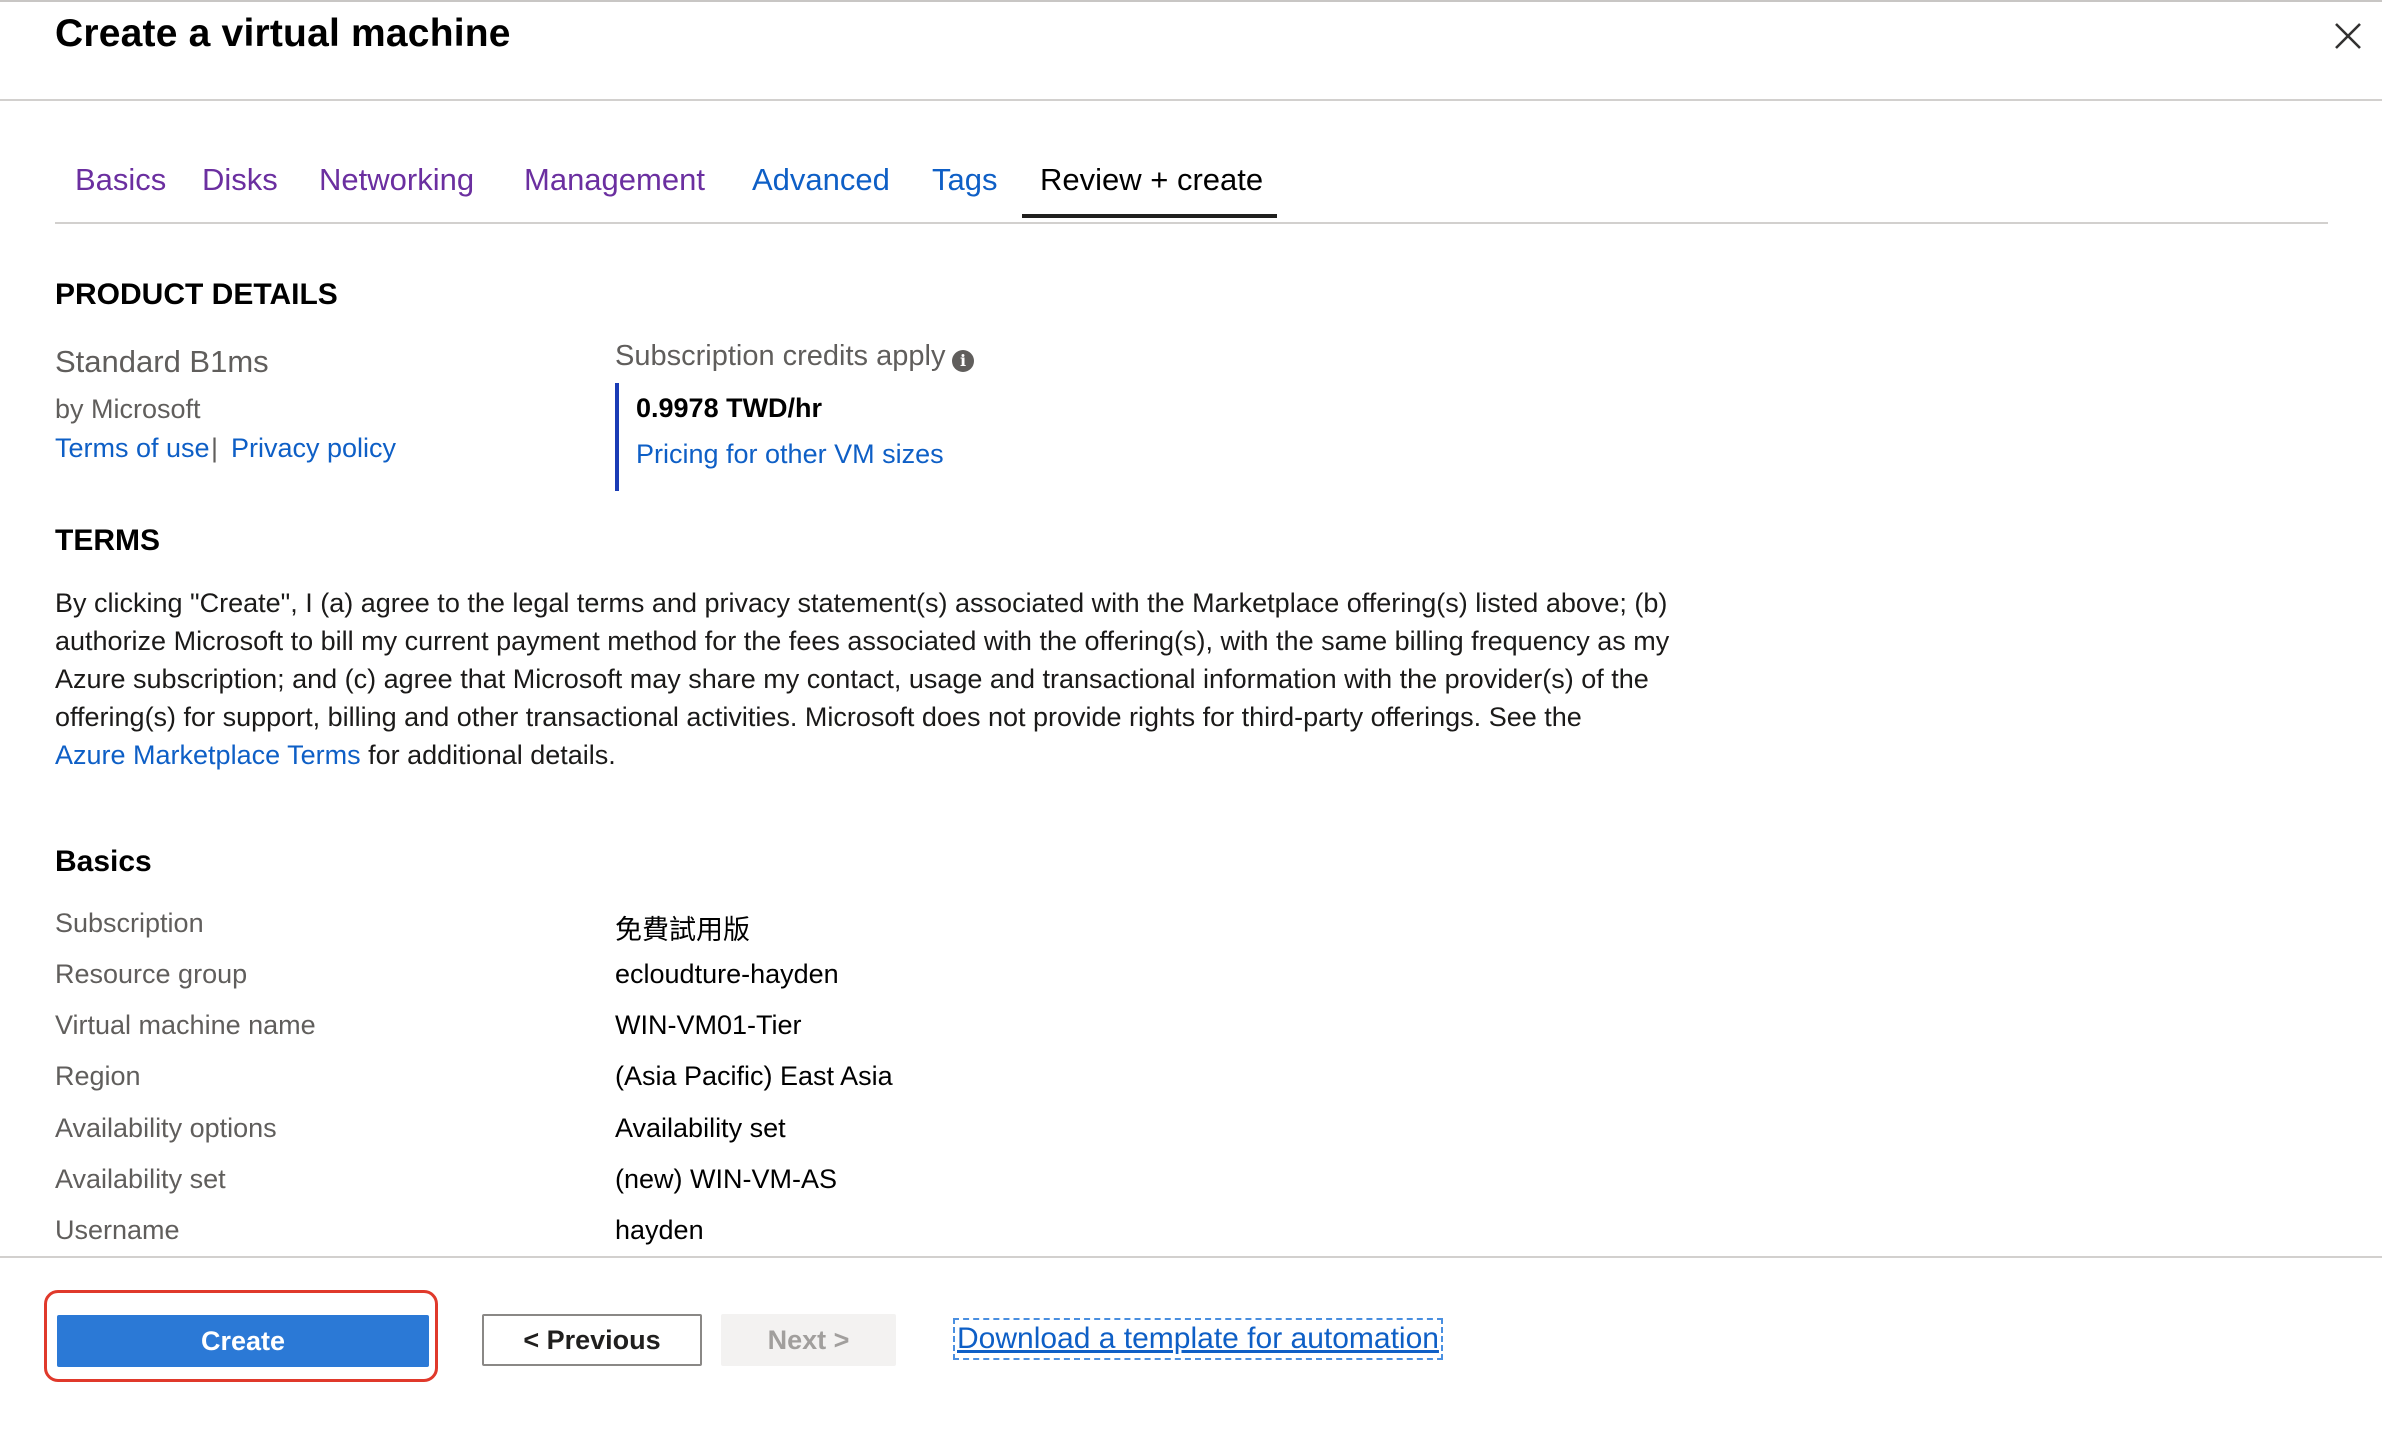 This screenshot has height=1432, width=2382. I want to click on terms-tail: for additional details., so click(492, 755).